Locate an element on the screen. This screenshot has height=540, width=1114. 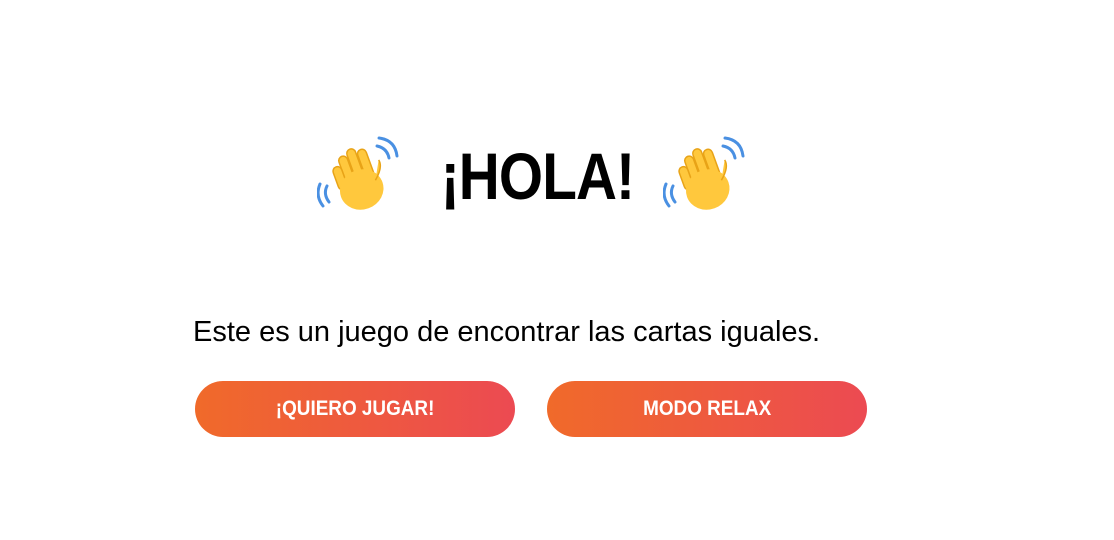
page-title: ¡HOLA! is located at coordinates (537, 176).